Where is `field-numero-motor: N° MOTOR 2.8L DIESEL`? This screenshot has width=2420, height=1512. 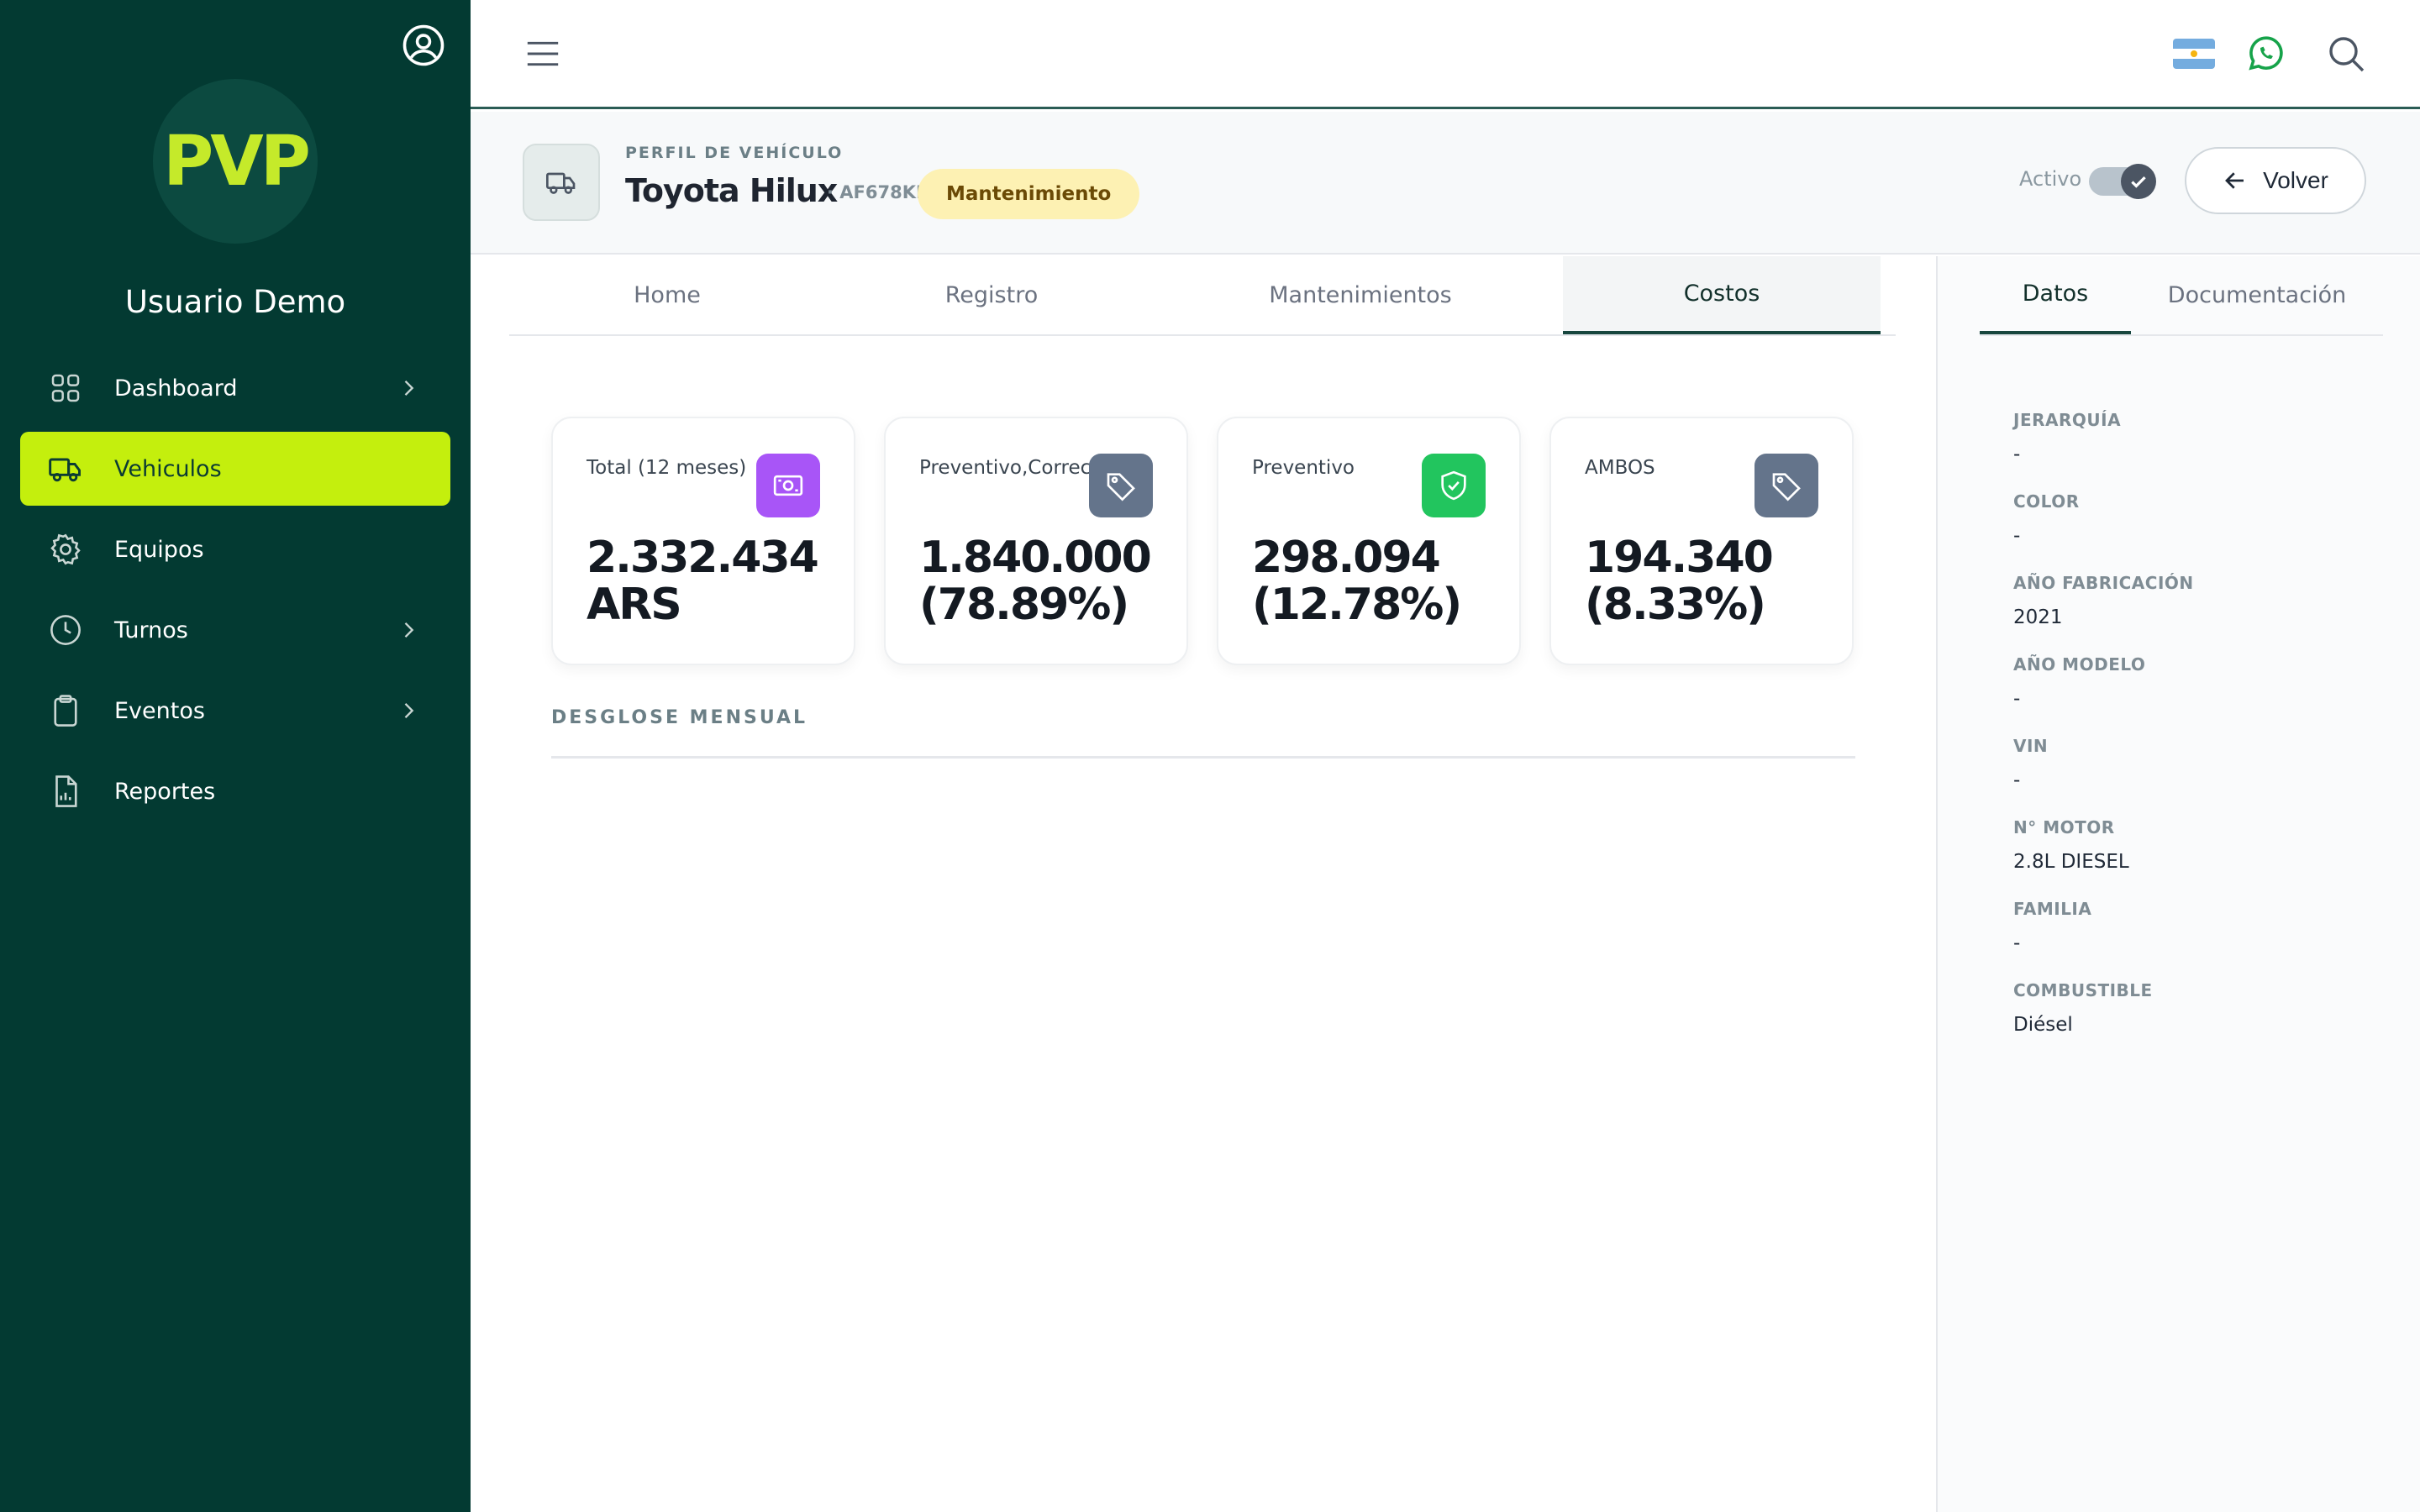
field-numero-motor: N° MOTOR 2.8L DIESEL is located at coordinates (2103, 858).